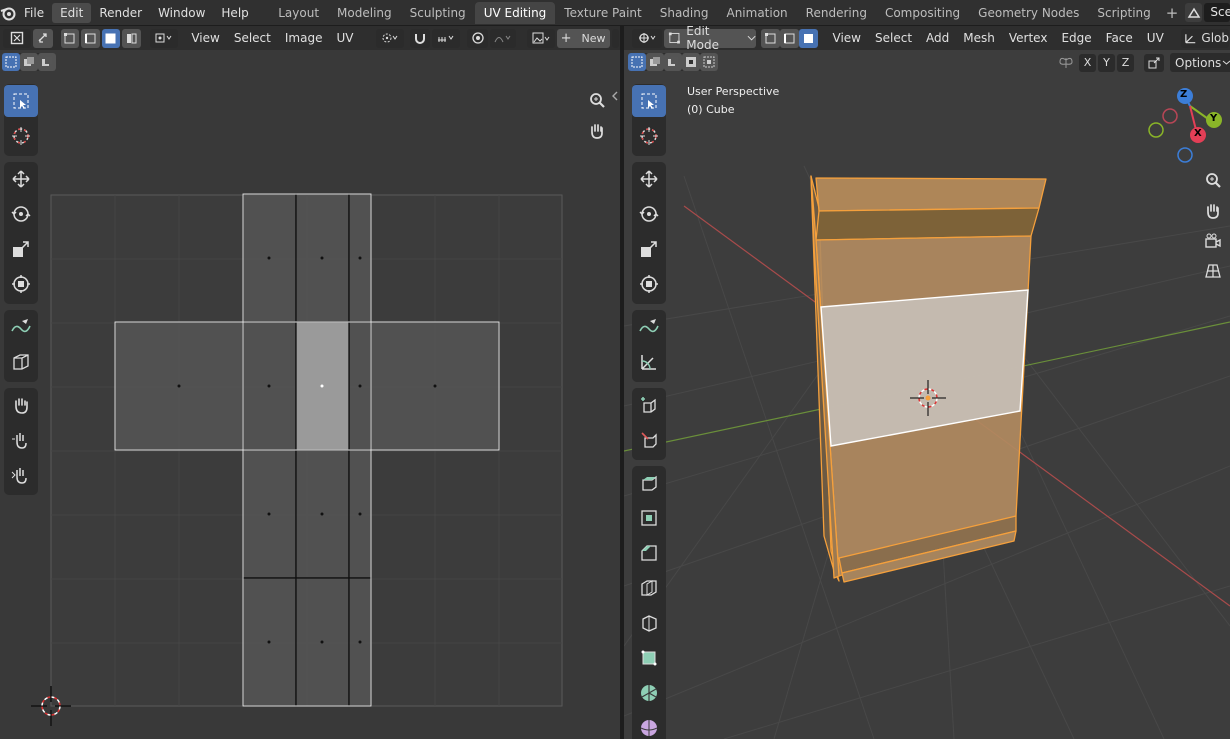 The image size is (1230, 739). What do you see at coordinates (364, 13) in the screenshot?
I see `tab-modeling: Modeling` at bounding box center [364, 13].